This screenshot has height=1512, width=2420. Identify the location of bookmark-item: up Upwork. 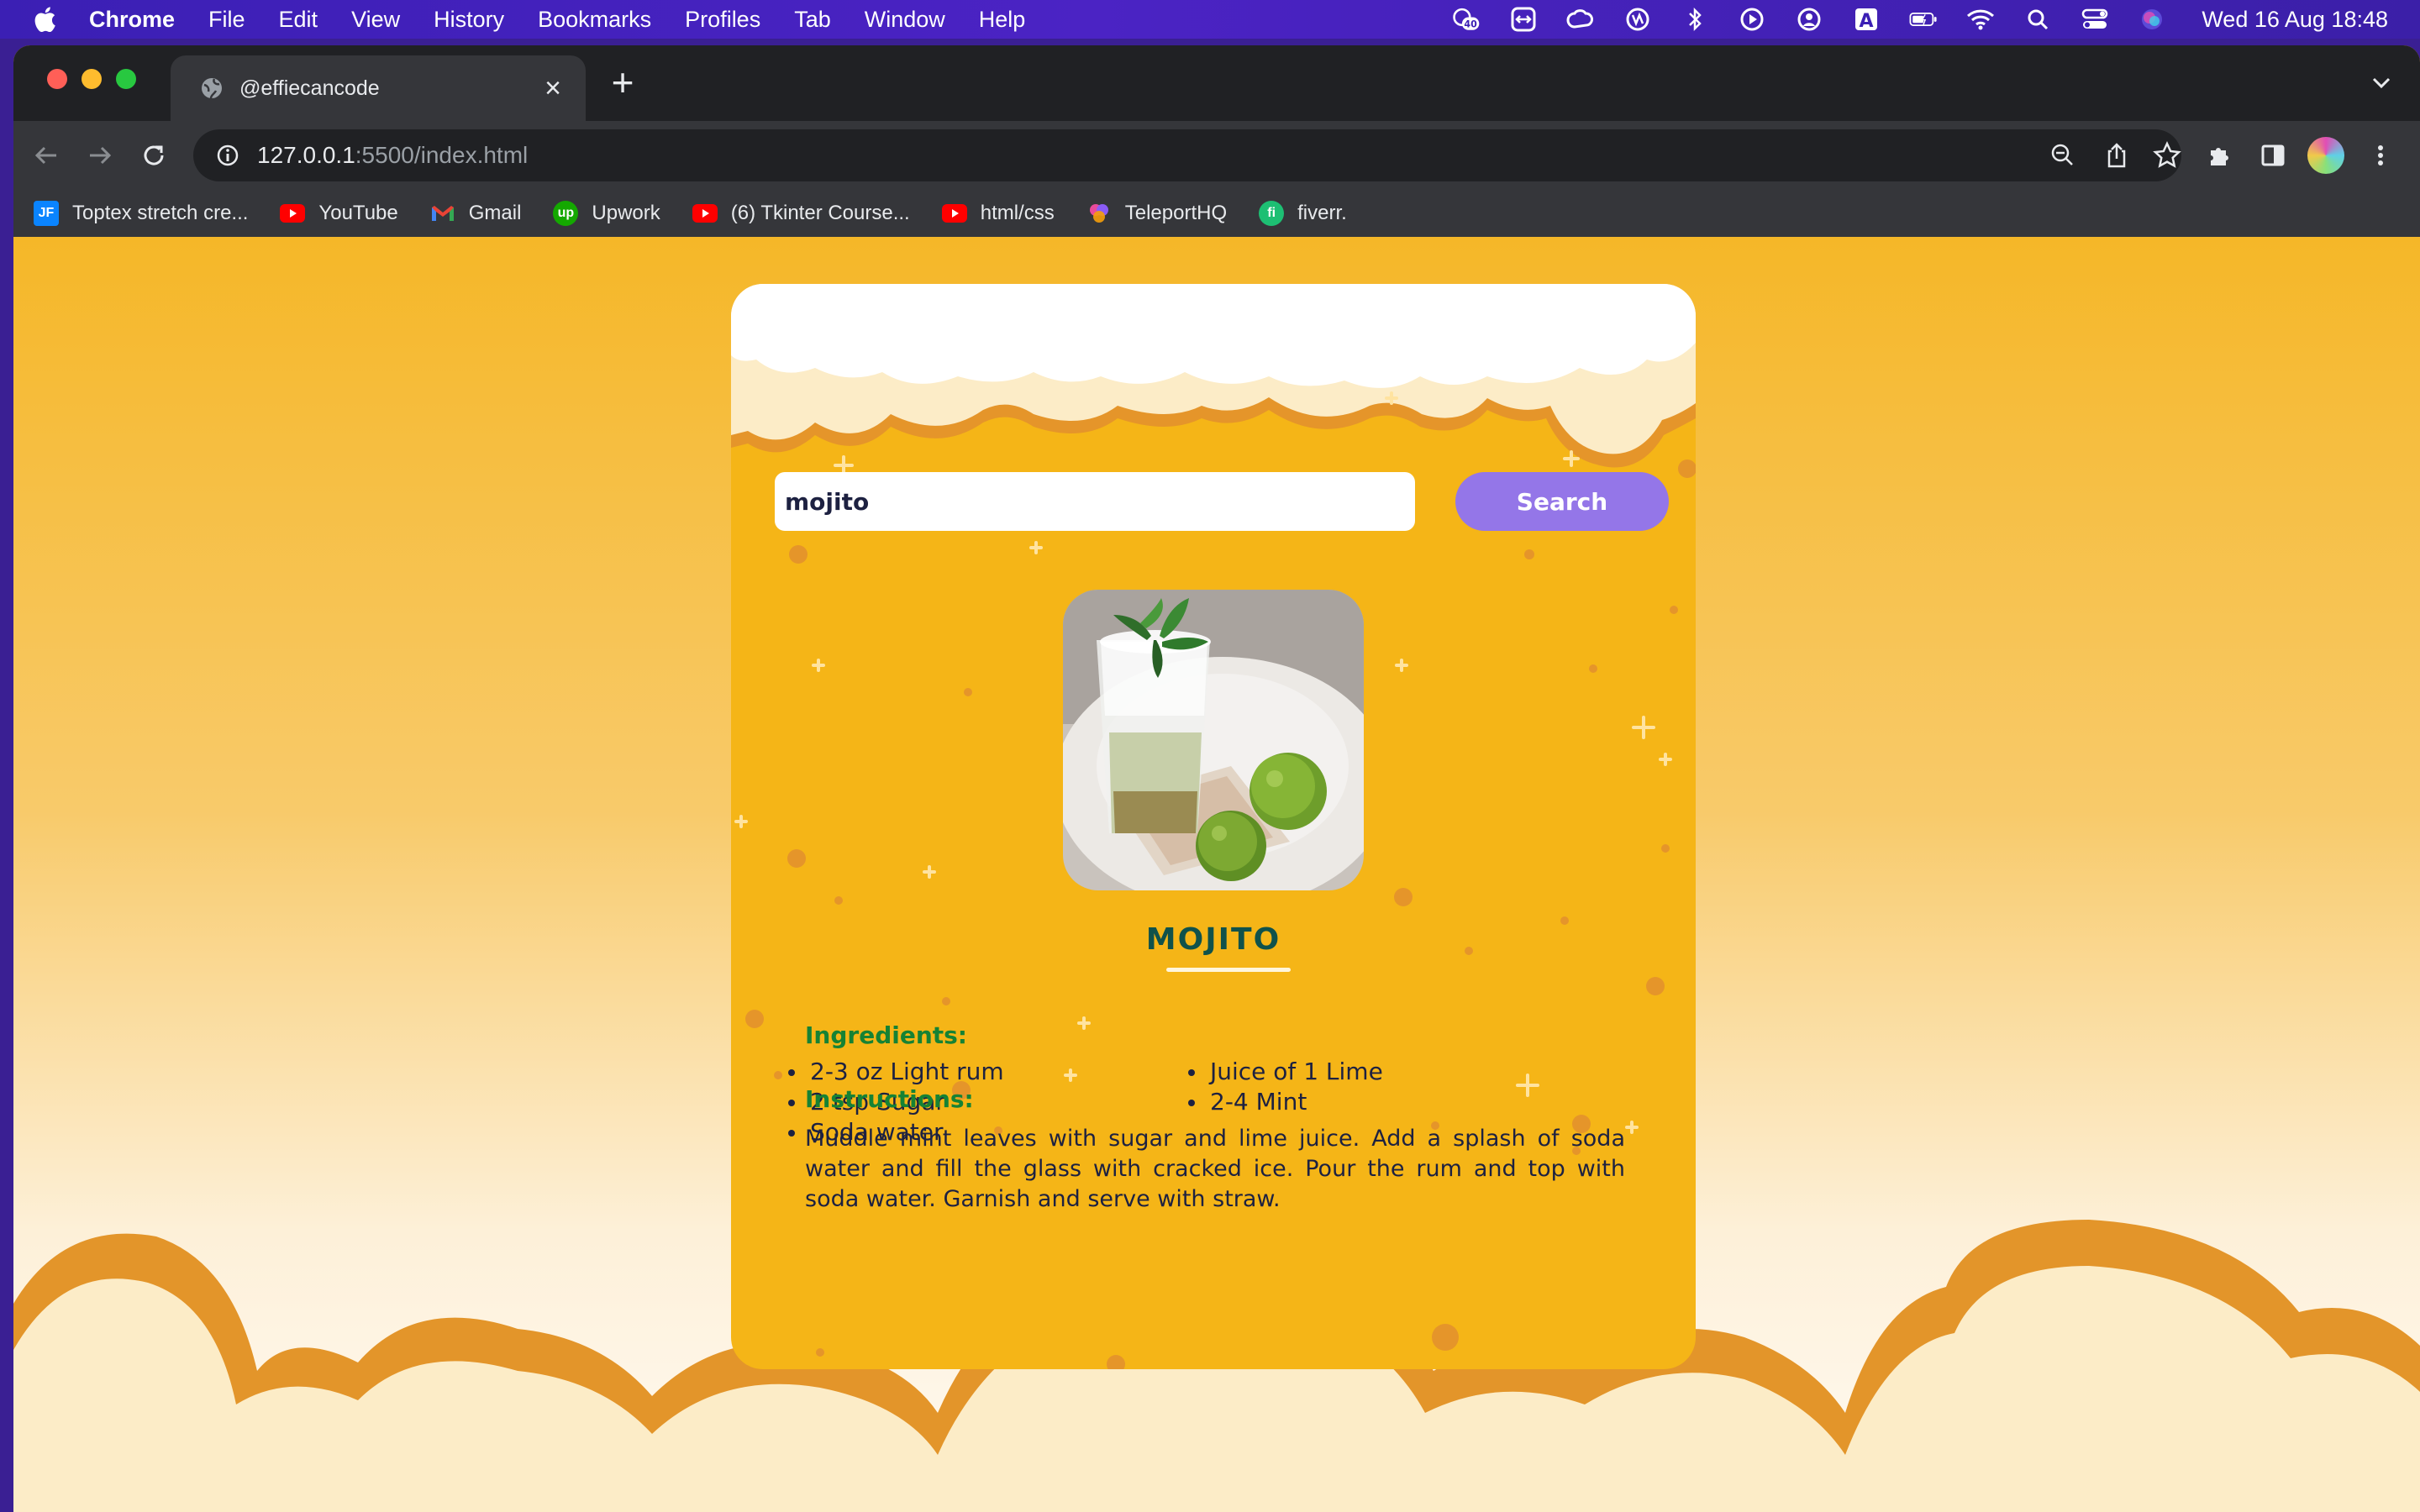
(606, 213).